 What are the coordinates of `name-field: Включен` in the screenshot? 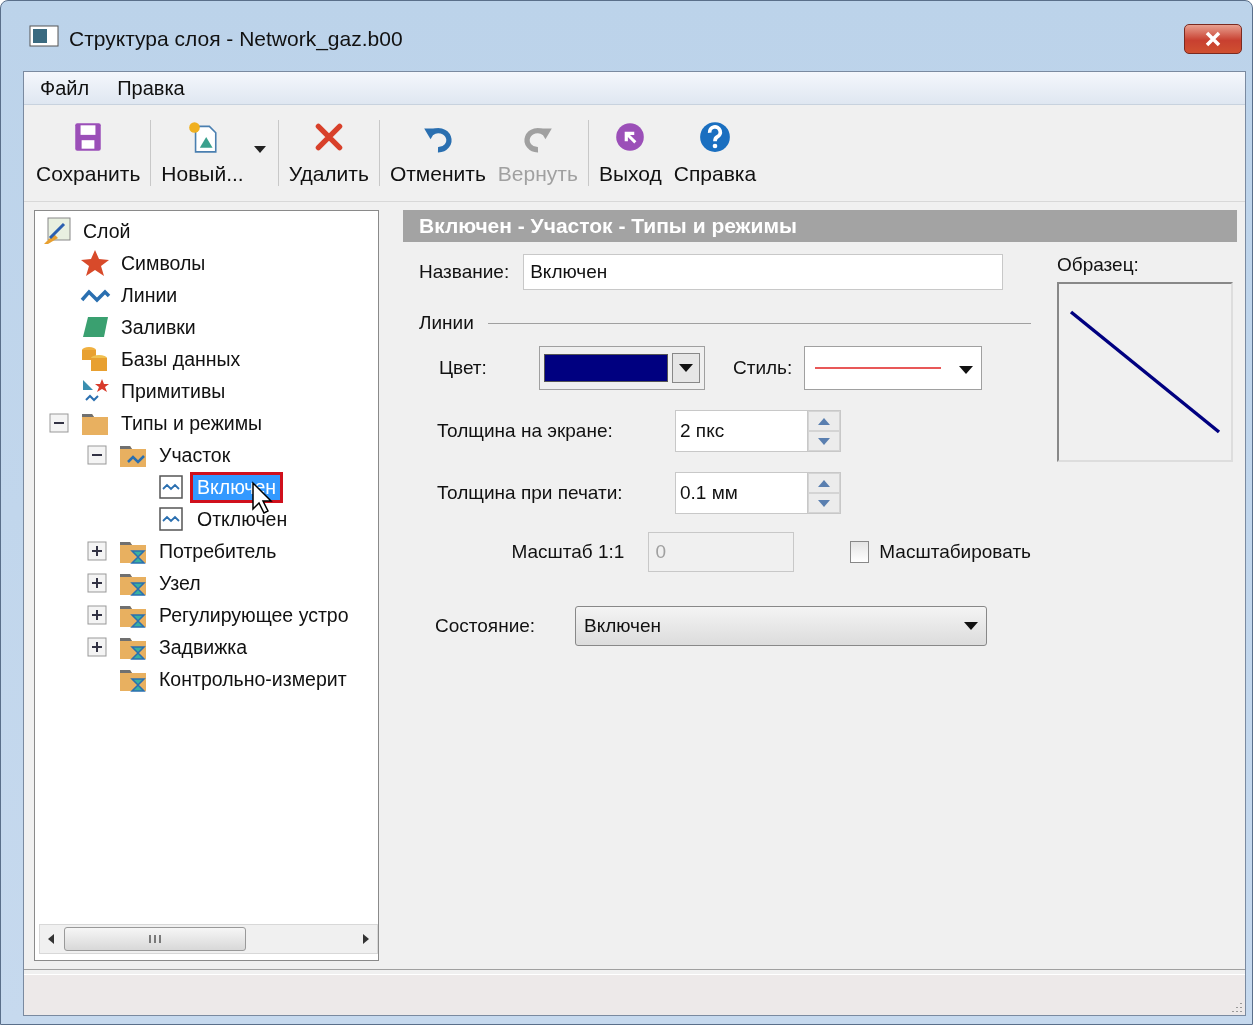 It's located at (763, 272).